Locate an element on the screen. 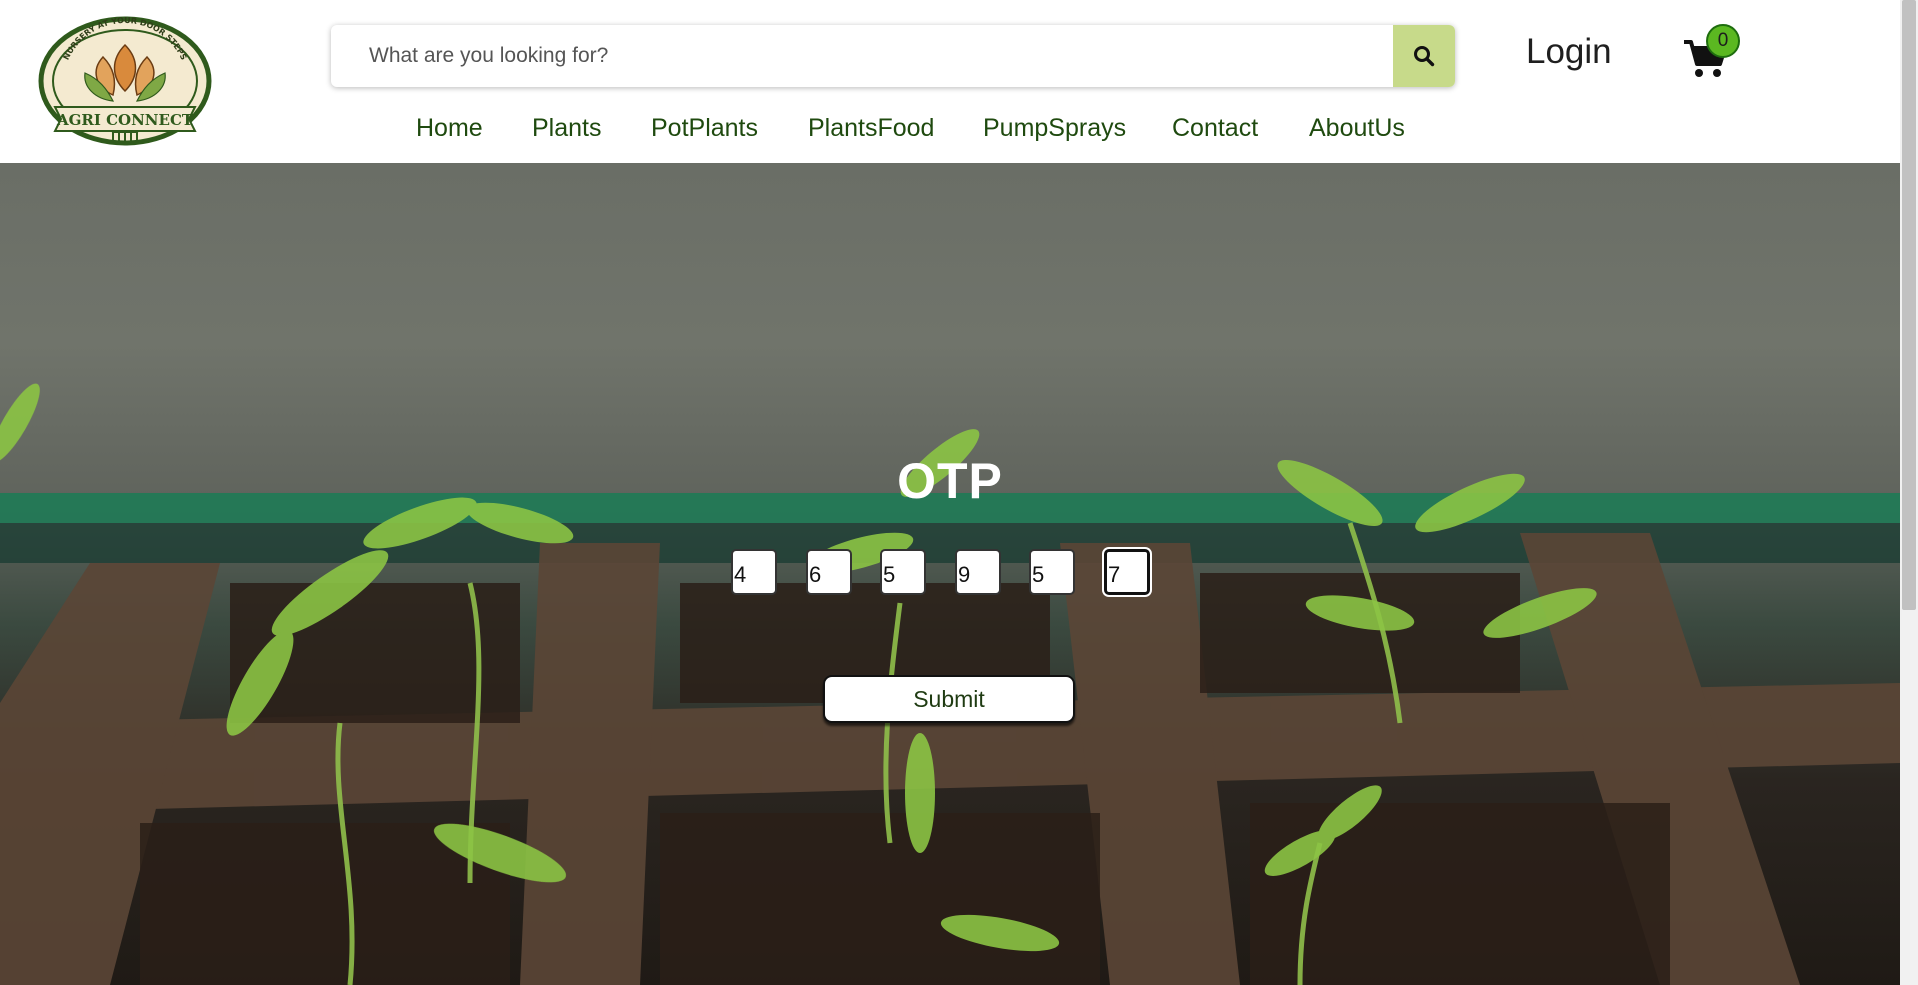  scrollbar-thumb is located at coordinates (1909, 305).